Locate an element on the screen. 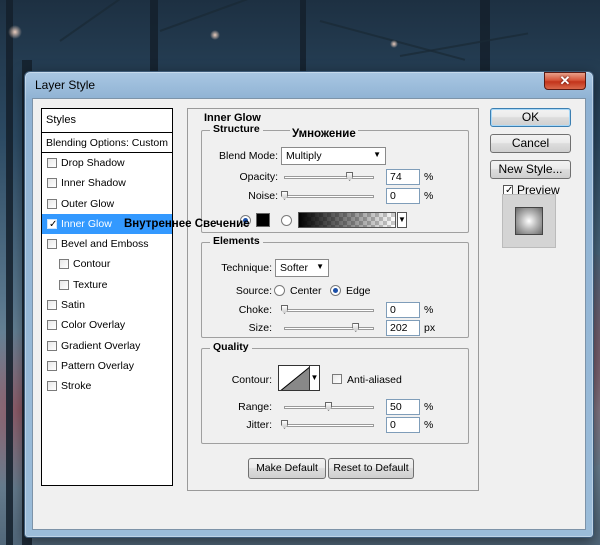 Image resolution: width=600 pixels, height=545 pixels. cancel-button: Cancel is located at coordinates (530, 143).